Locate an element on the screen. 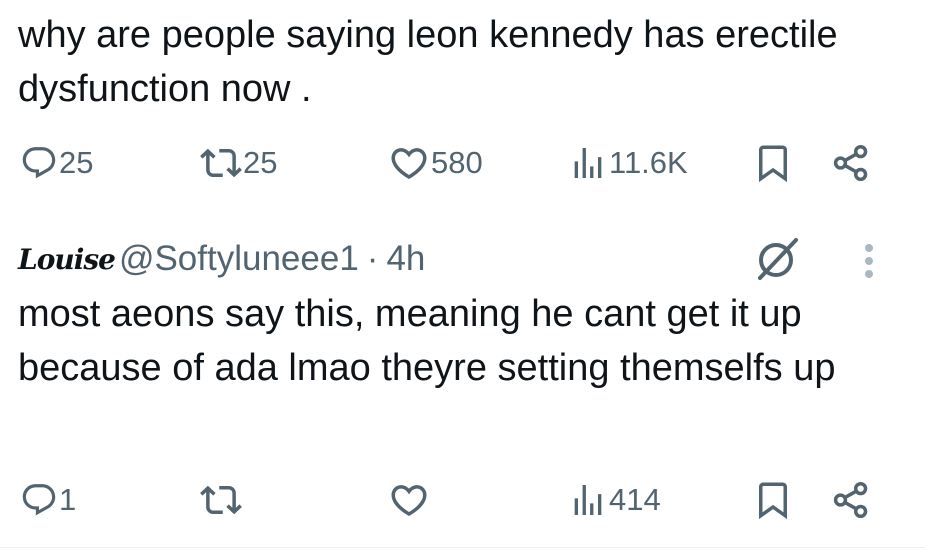 The image size is (925, 551). reply-count: 25 is located at coordinates (76, 162).